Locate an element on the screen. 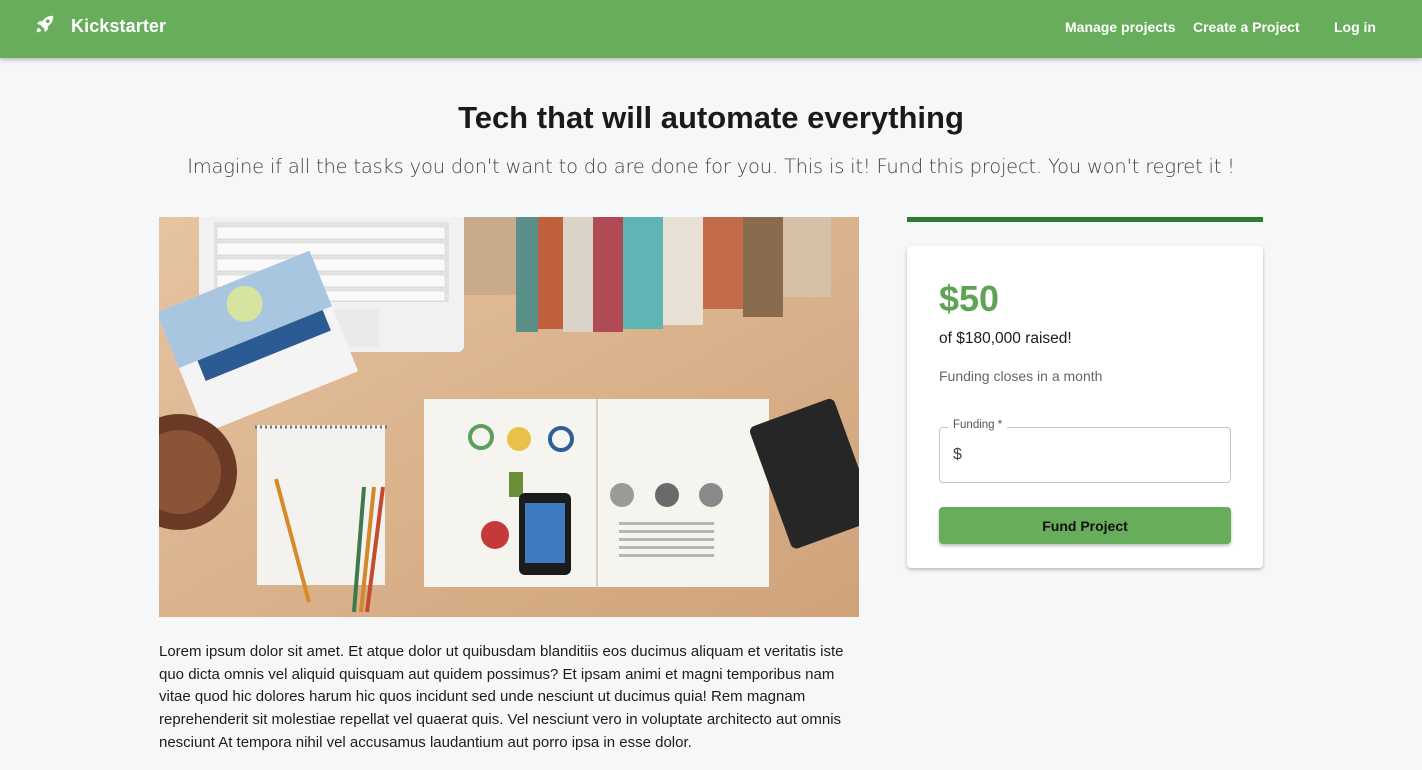 The image size is (1422, 770). nav-manage-projects: Manage projects is located at coordinates (1120, 27).